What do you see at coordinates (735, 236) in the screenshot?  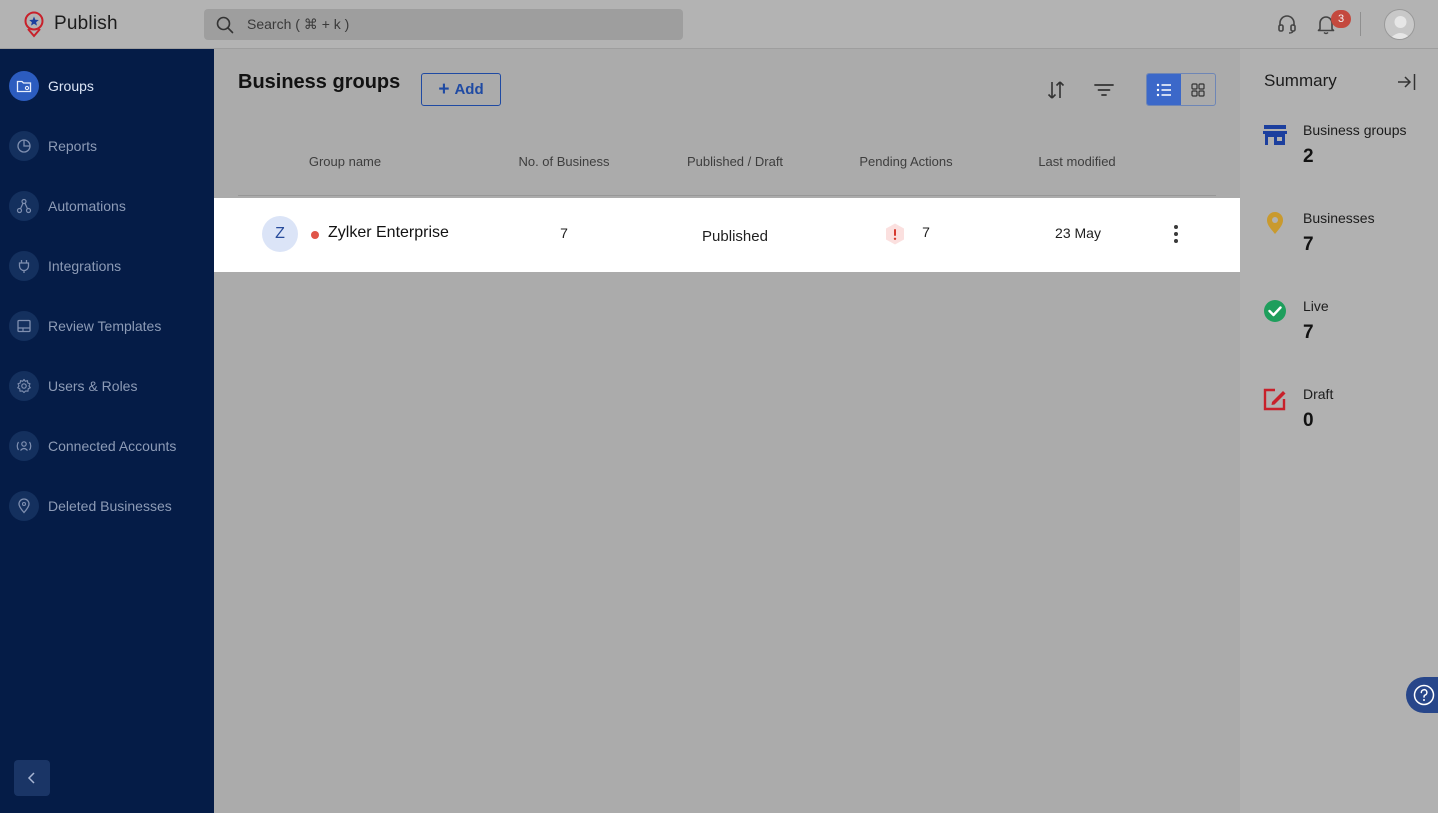 I see `publish-status: Published` at bounding box center [735, 236].